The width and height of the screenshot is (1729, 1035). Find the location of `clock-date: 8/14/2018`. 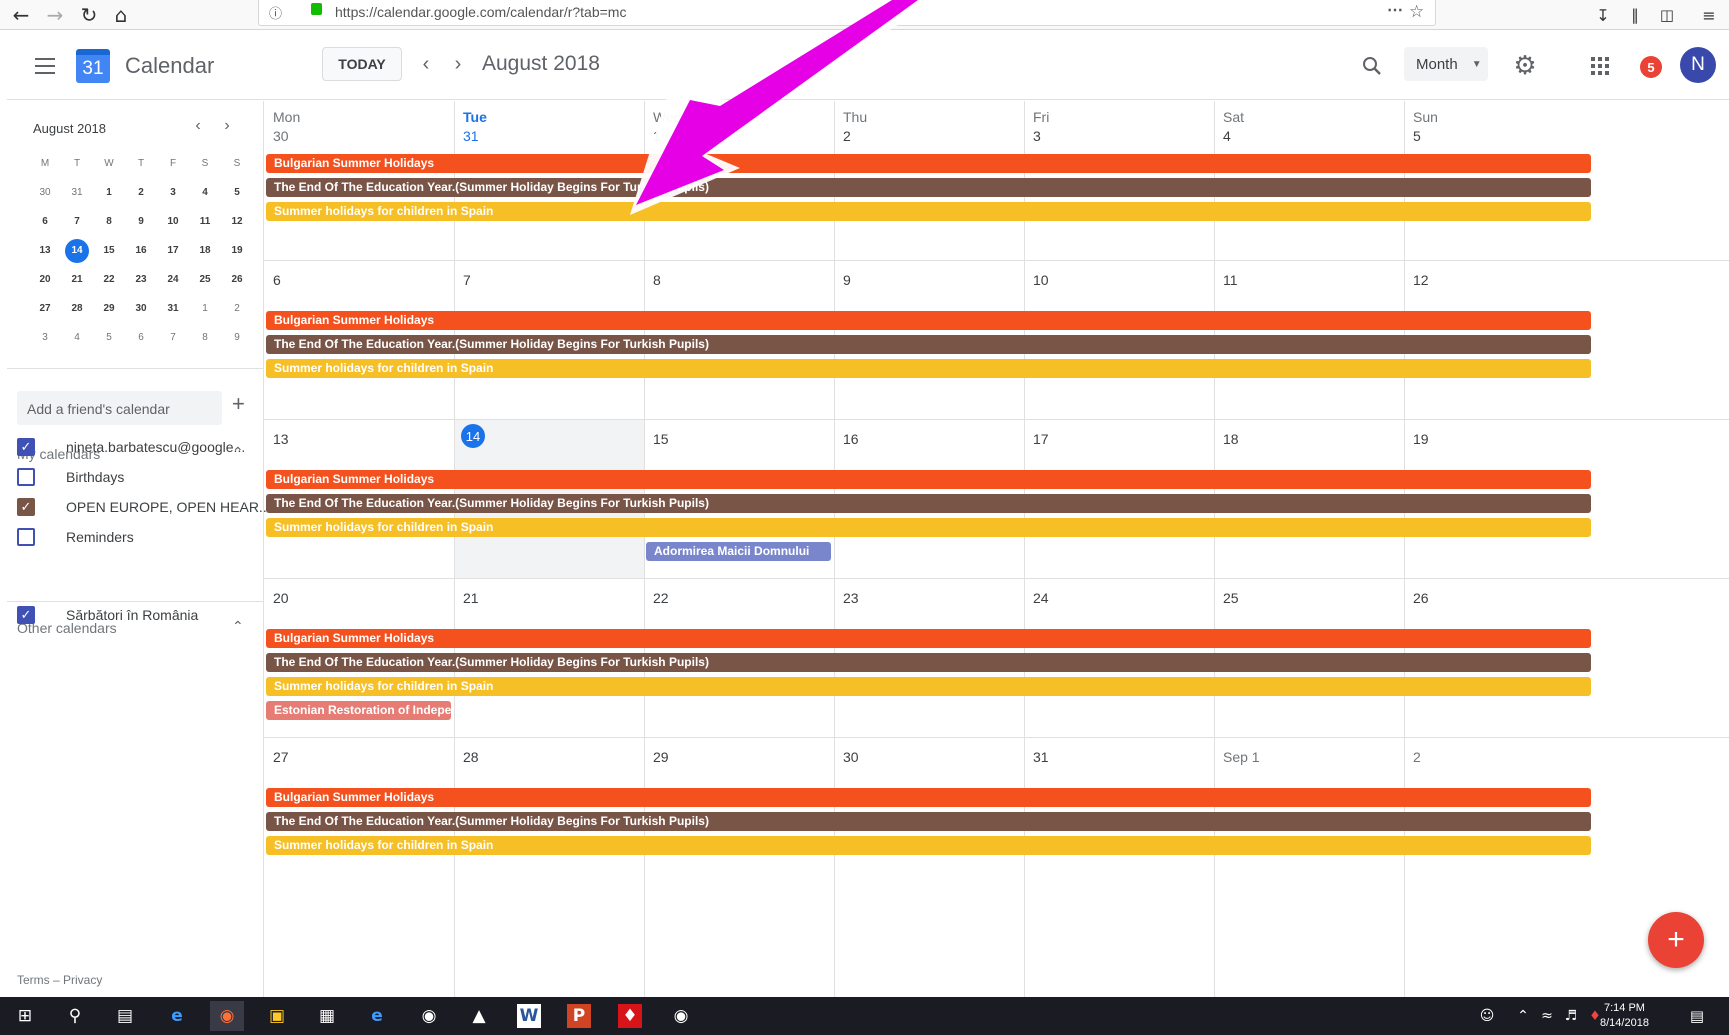

clock-date: 8/14/2018 is located at coordinates (1624, 1023).